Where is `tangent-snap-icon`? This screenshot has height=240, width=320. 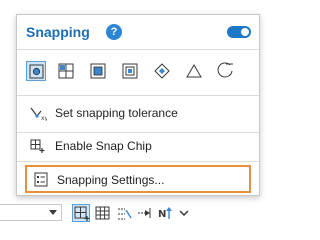 tangent-snap-icon is located at coordinates (225, 70).